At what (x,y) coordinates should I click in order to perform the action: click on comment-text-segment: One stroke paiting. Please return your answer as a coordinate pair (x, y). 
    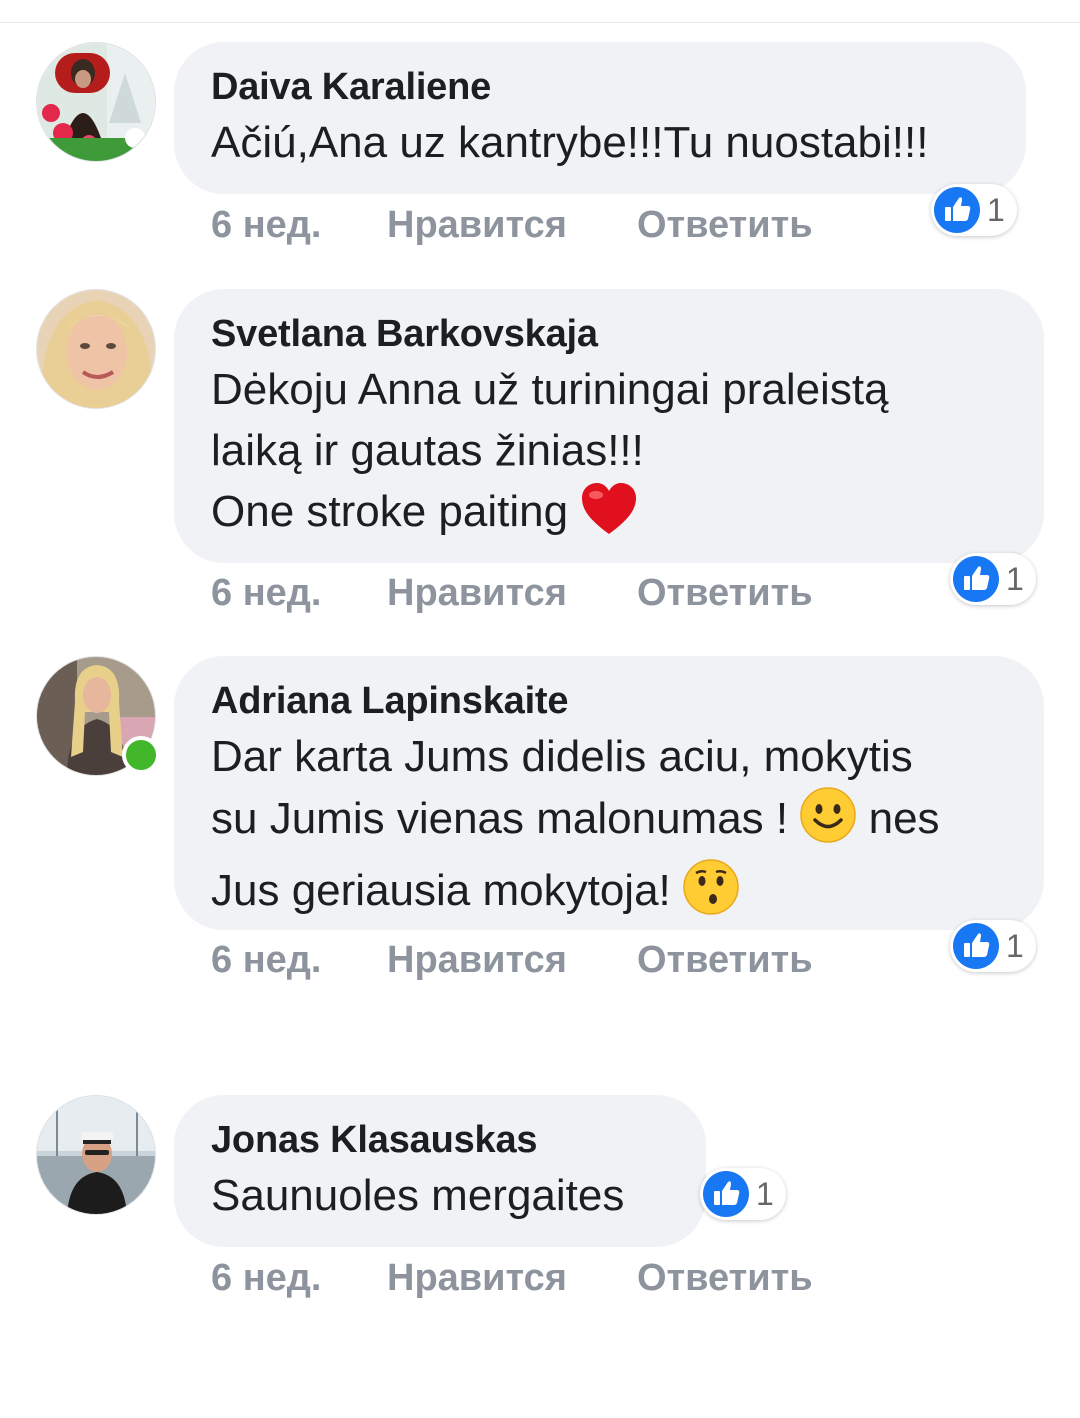
    Looking at the image, I should click on (390, 511).